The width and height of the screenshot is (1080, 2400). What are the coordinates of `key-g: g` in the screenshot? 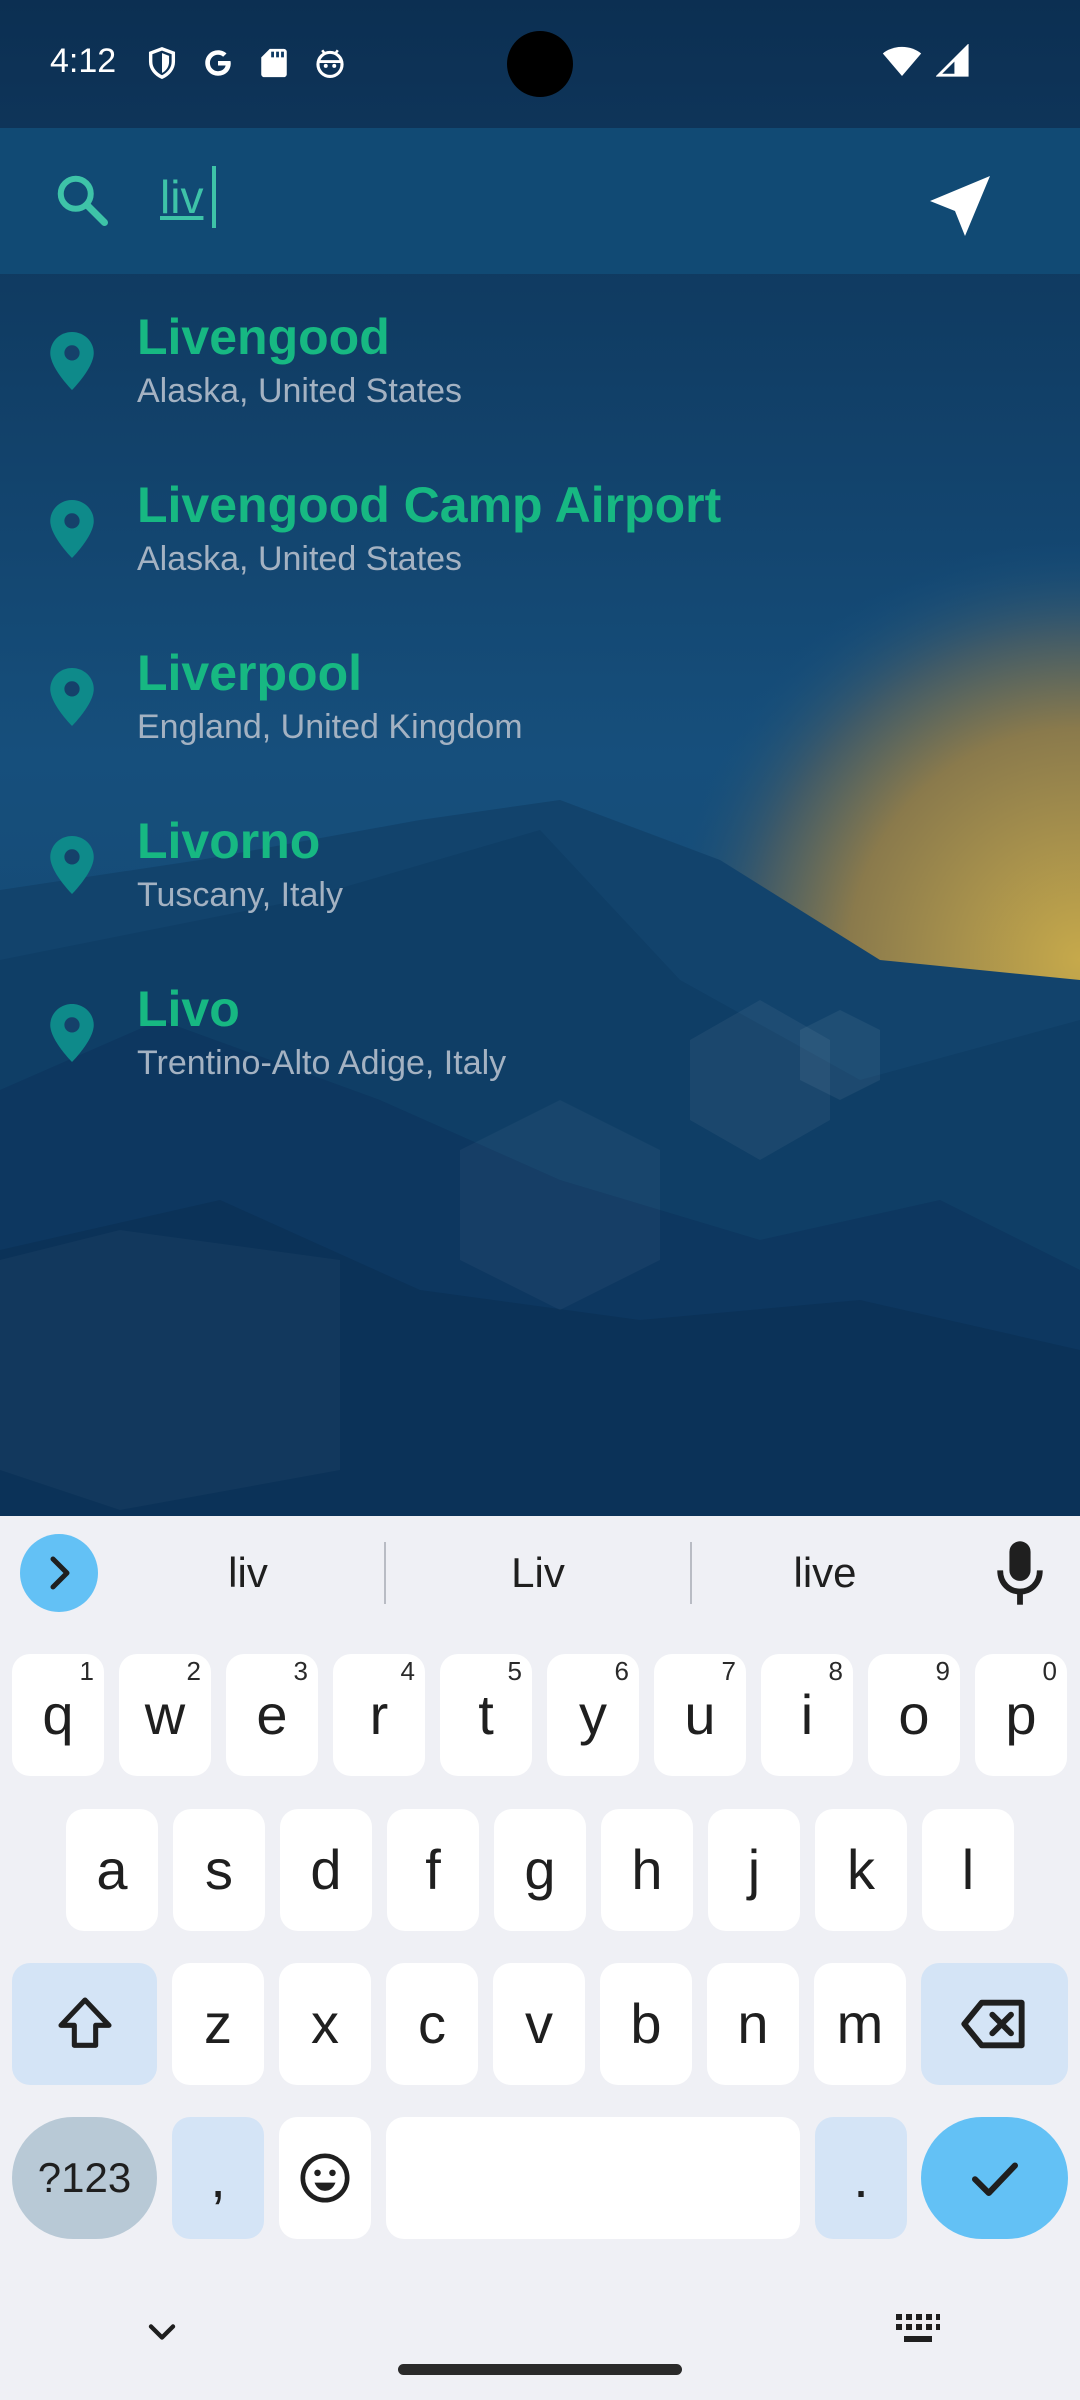 It's located at (540, 1870).